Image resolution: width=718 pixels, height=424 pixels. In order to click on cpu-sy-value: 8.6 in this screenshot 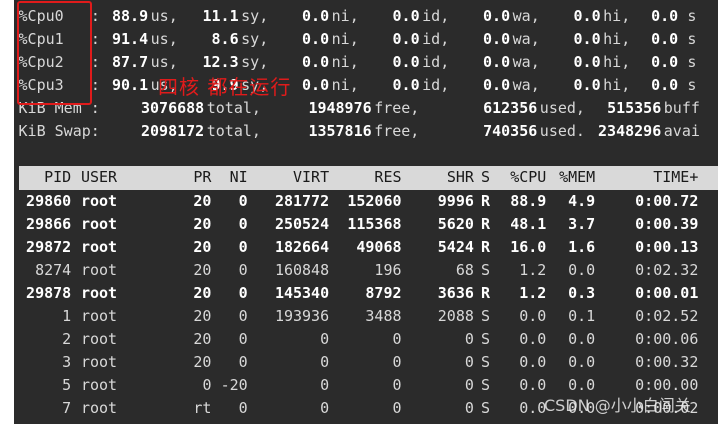, I will do `click(225, 39)`.